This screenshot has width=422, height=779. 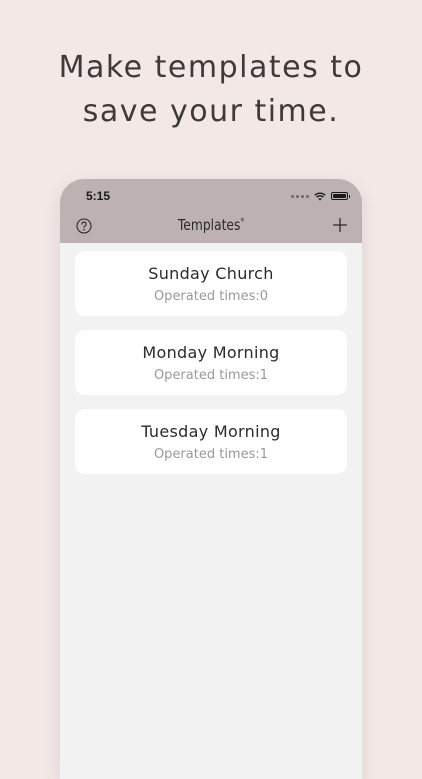 I want to click on template-card-monday-morning: Monday Morning Operated times:1, so click(x=211, y=362).